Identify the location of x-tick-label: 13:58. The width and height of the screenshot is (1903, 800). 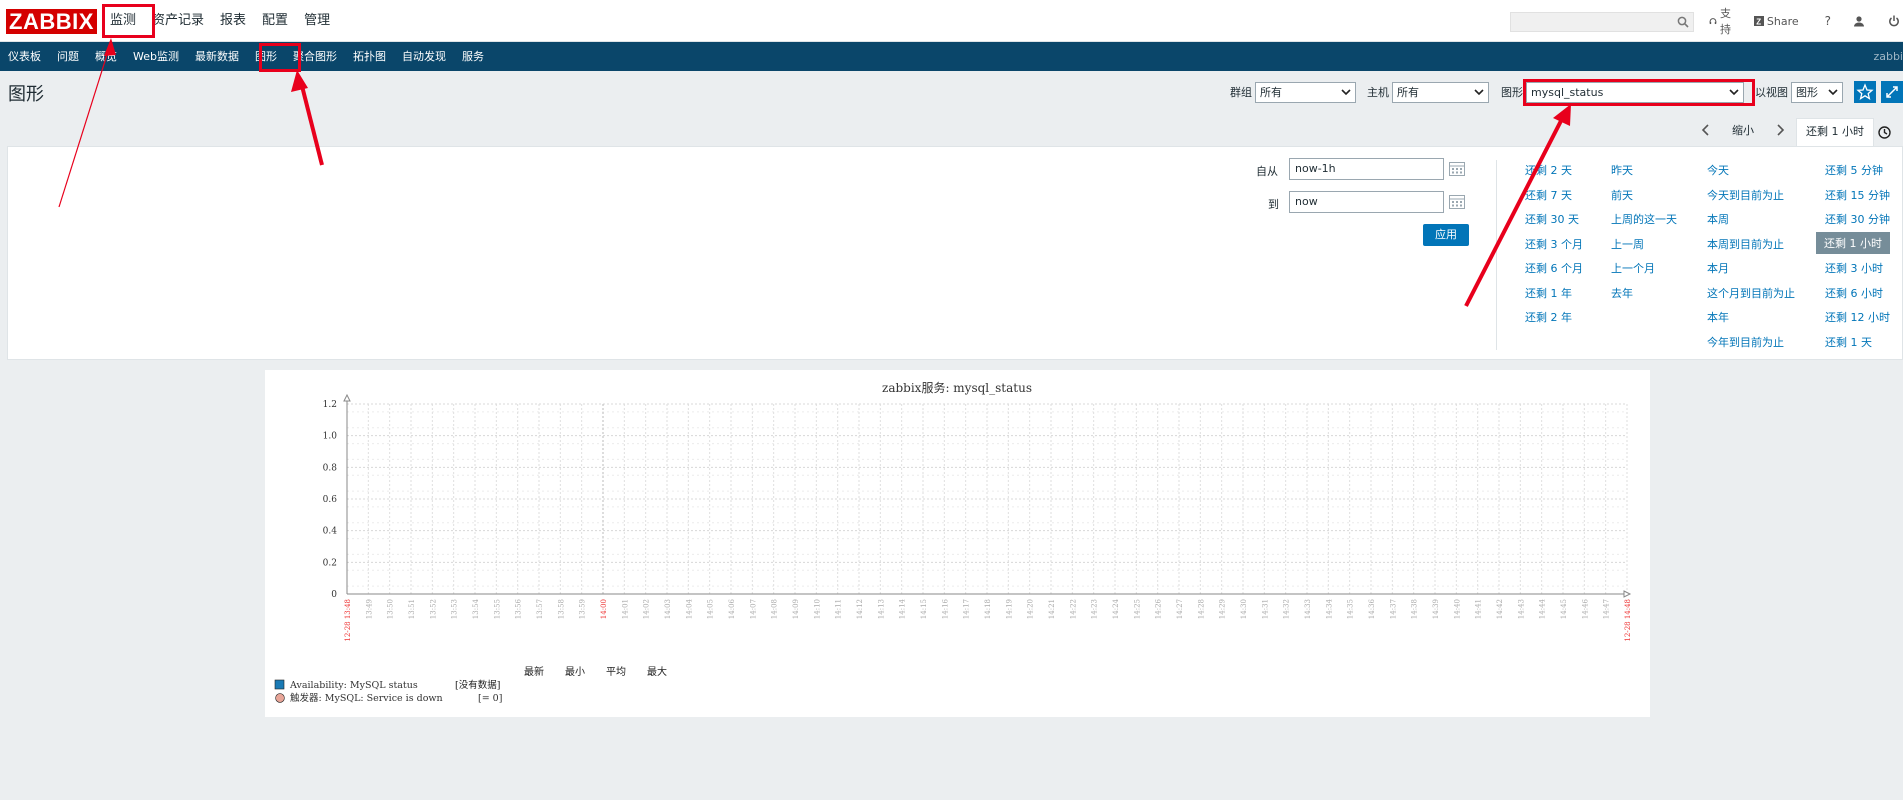
(561, 609).